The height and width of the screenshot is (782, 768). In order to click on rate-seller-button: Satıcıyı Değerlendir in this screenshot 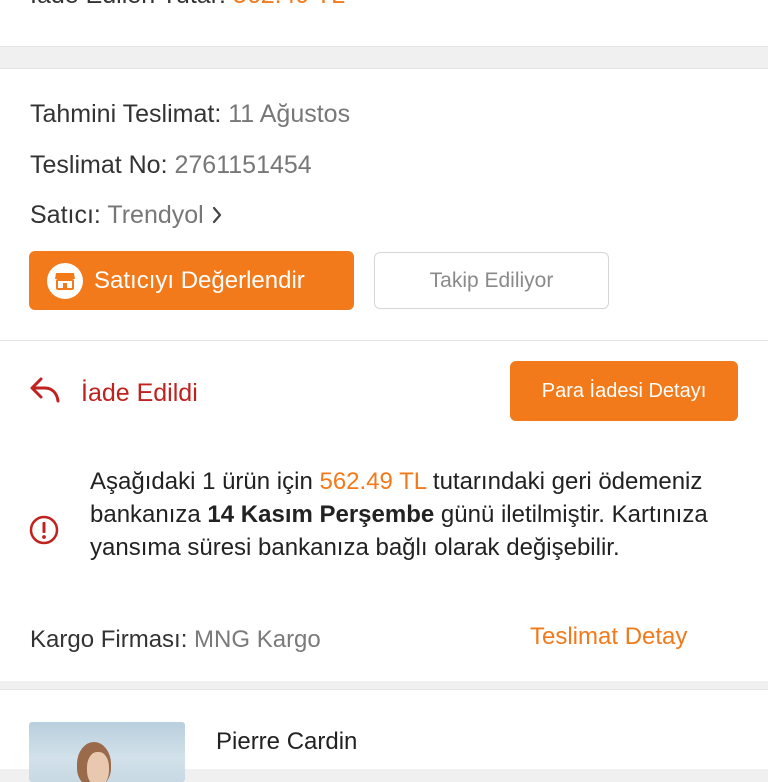, I will do `click(191, 280)`.